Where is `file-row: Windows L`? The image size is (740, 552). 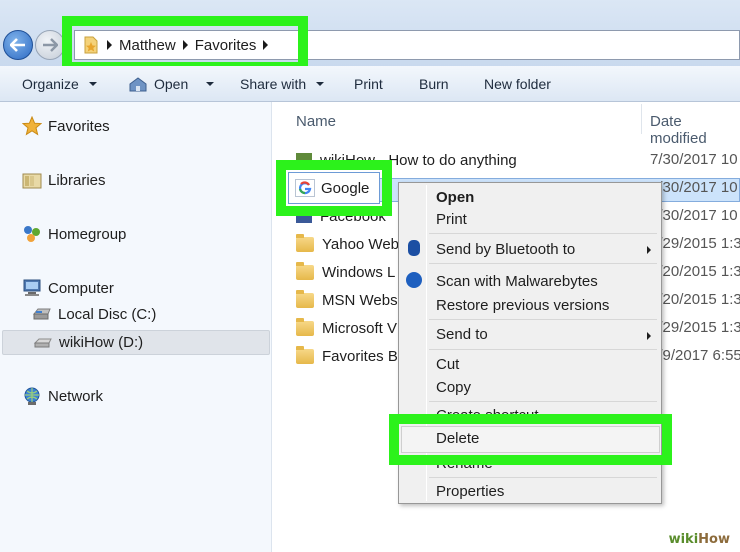
file-row: Windows L is located at coordinates (345, 272).